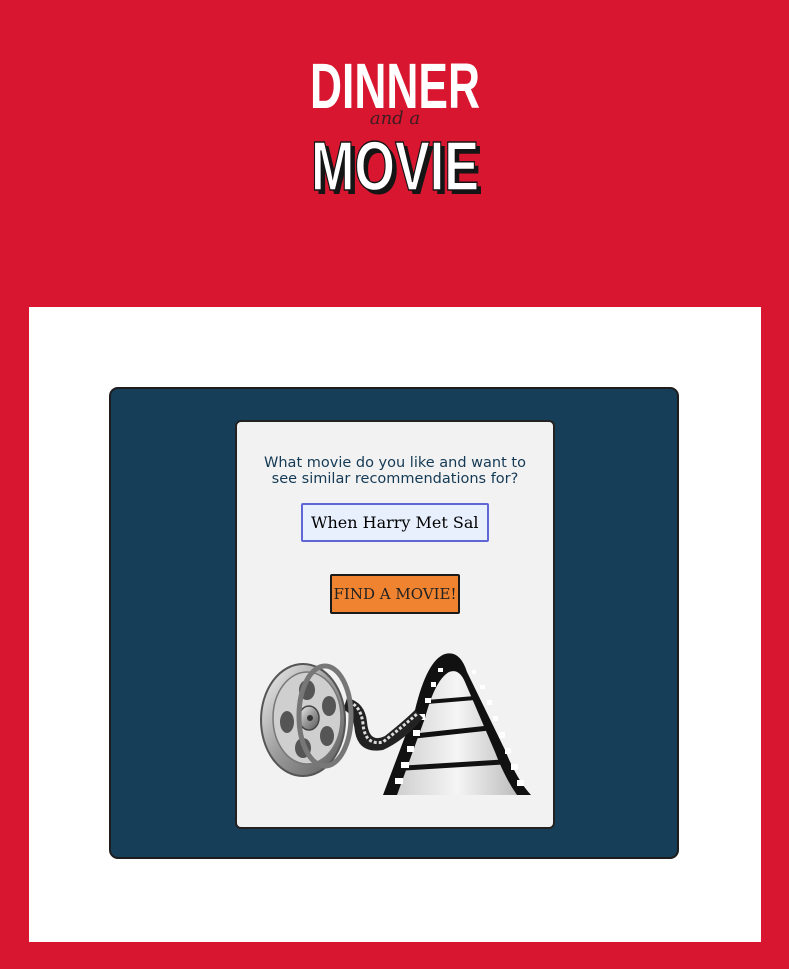 The image size is (789, 969). What do you see at coordinates (395, 118) in the screenshot?
I see `svg-text: and a` at bounding box center [395, 118].